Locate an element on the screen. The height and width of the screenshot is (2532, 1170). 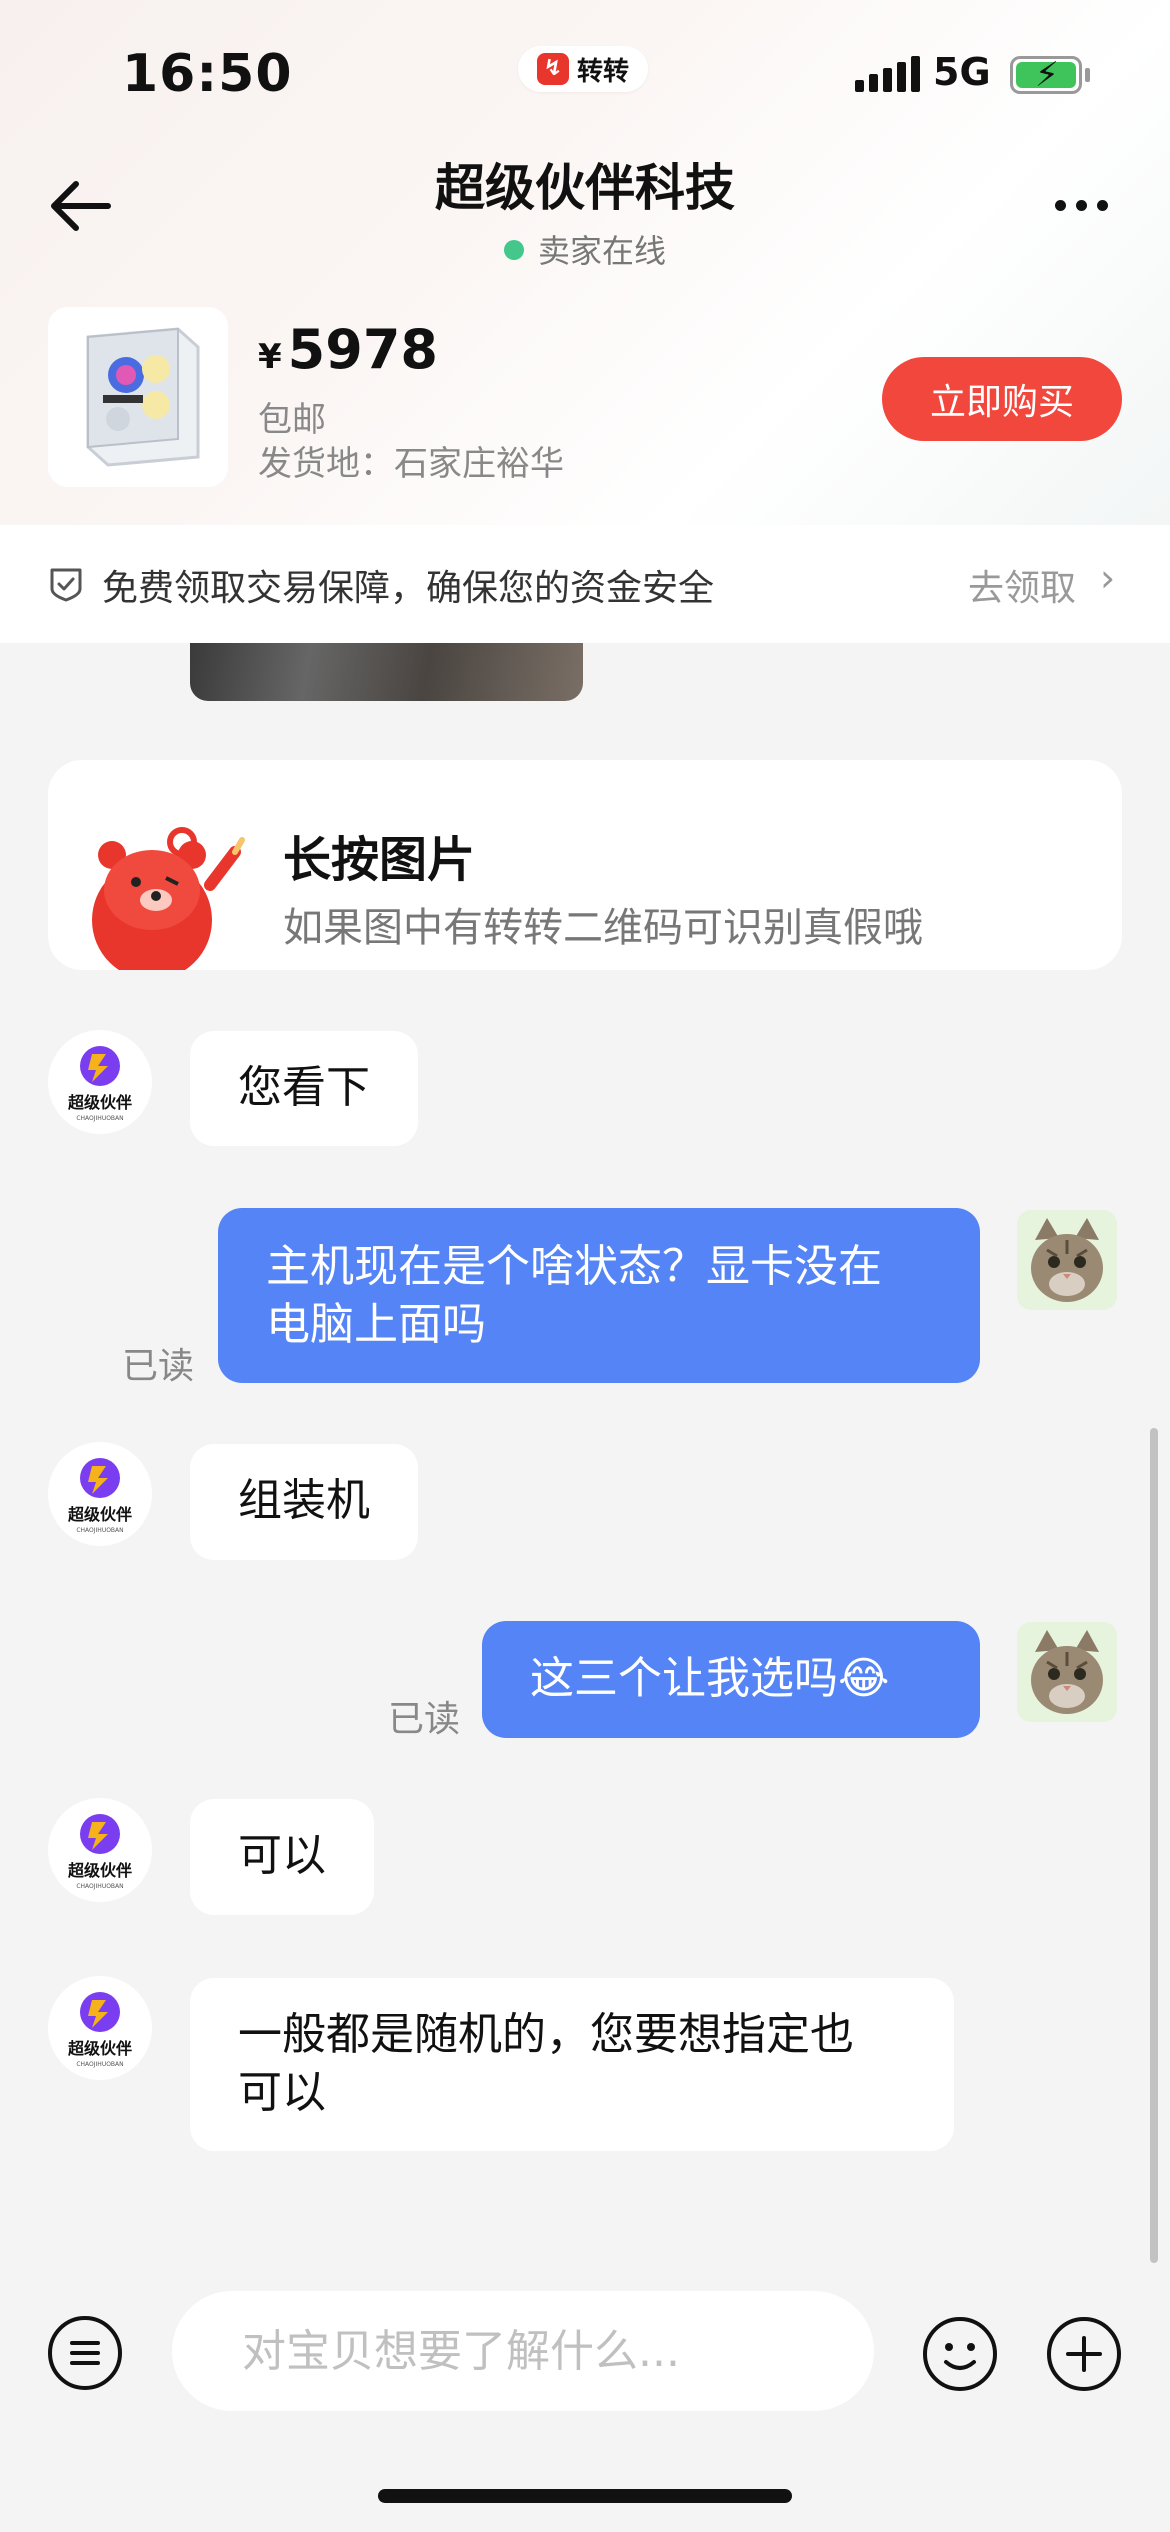
tip-title: 长按图片 is located at coordinates (379, 860).